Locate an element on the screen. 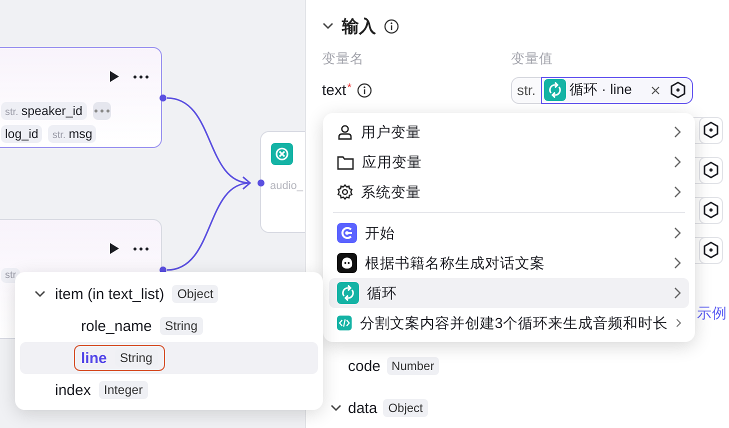  variable-tag: str is located at coordinates (10, 275).